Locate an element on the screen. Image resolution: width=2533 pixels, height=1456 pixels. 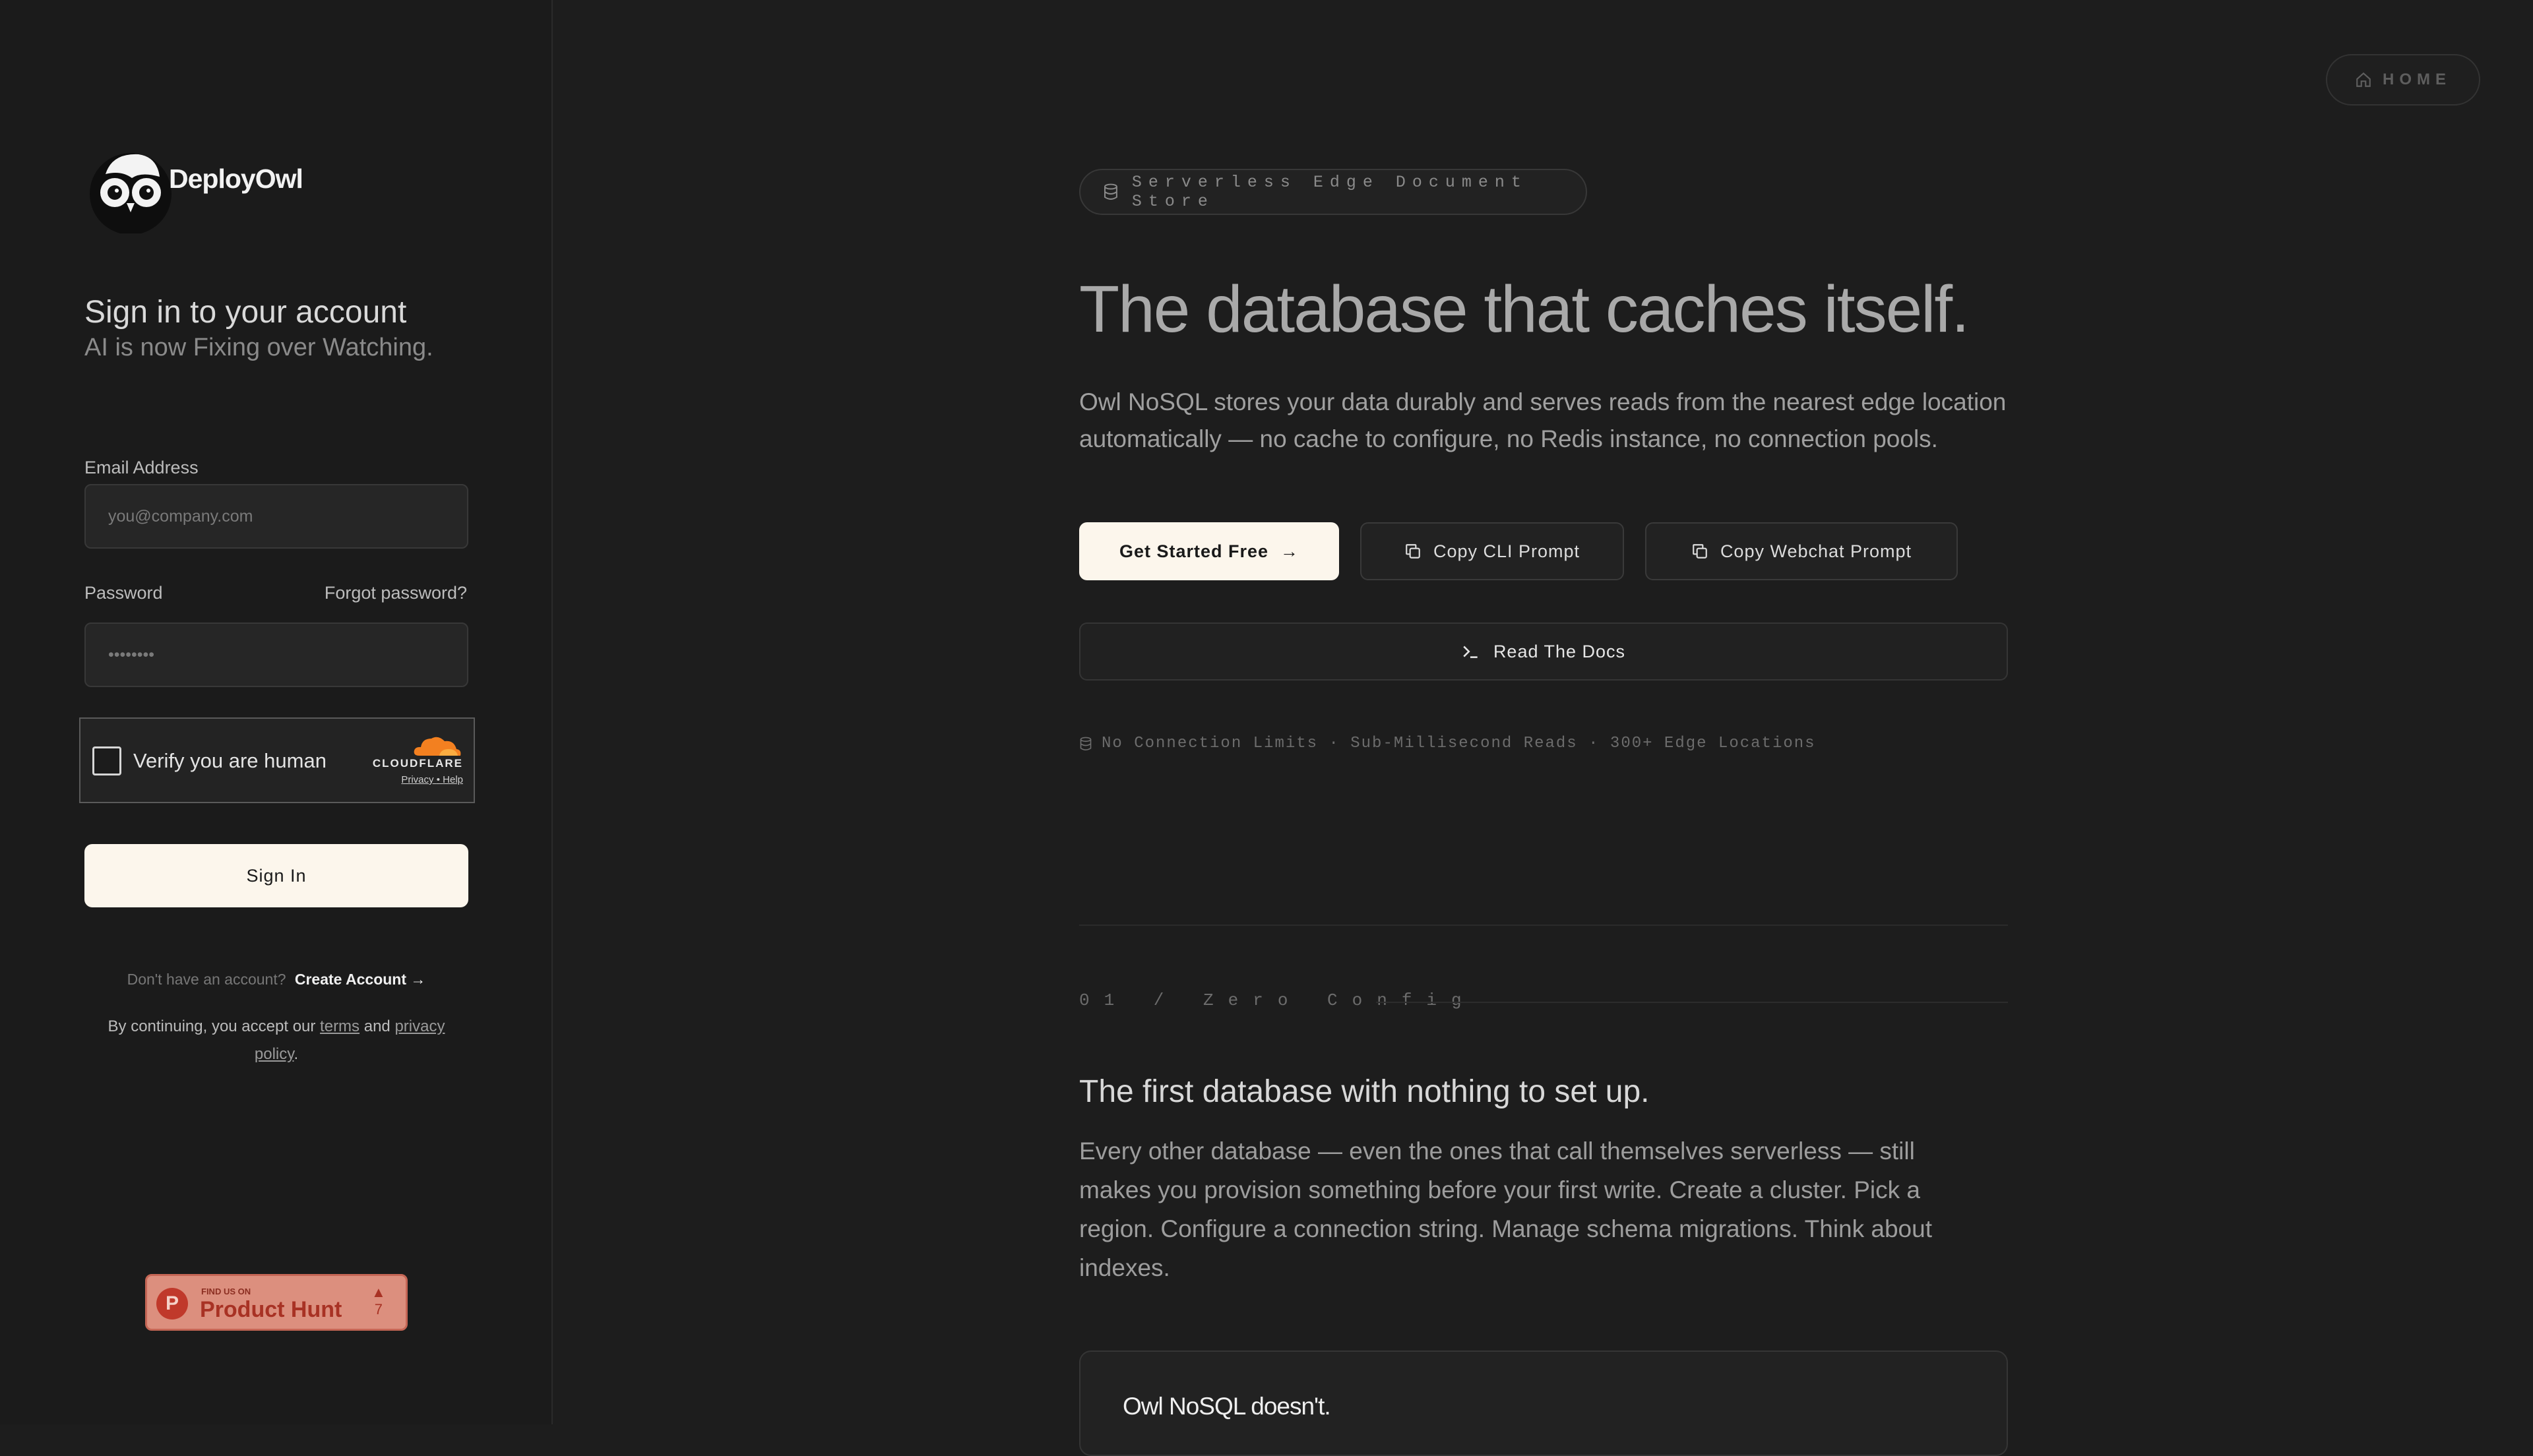
captcha-links: Privacy • Help is located at coordinates (432, 779).